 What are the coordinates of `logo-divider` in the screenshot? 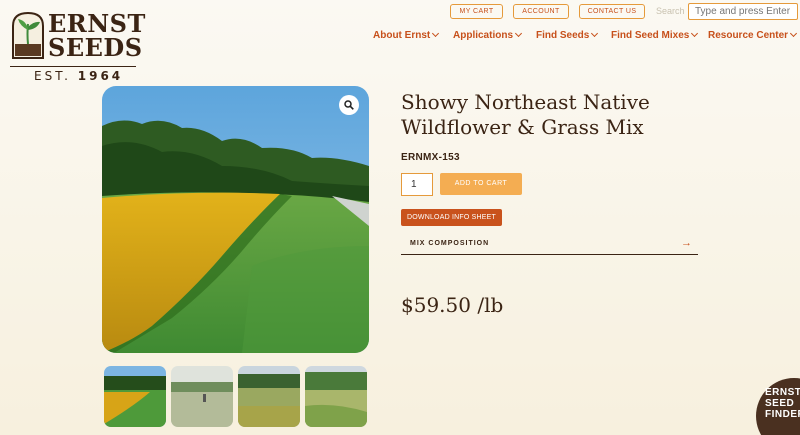 It's located at (73, 66).